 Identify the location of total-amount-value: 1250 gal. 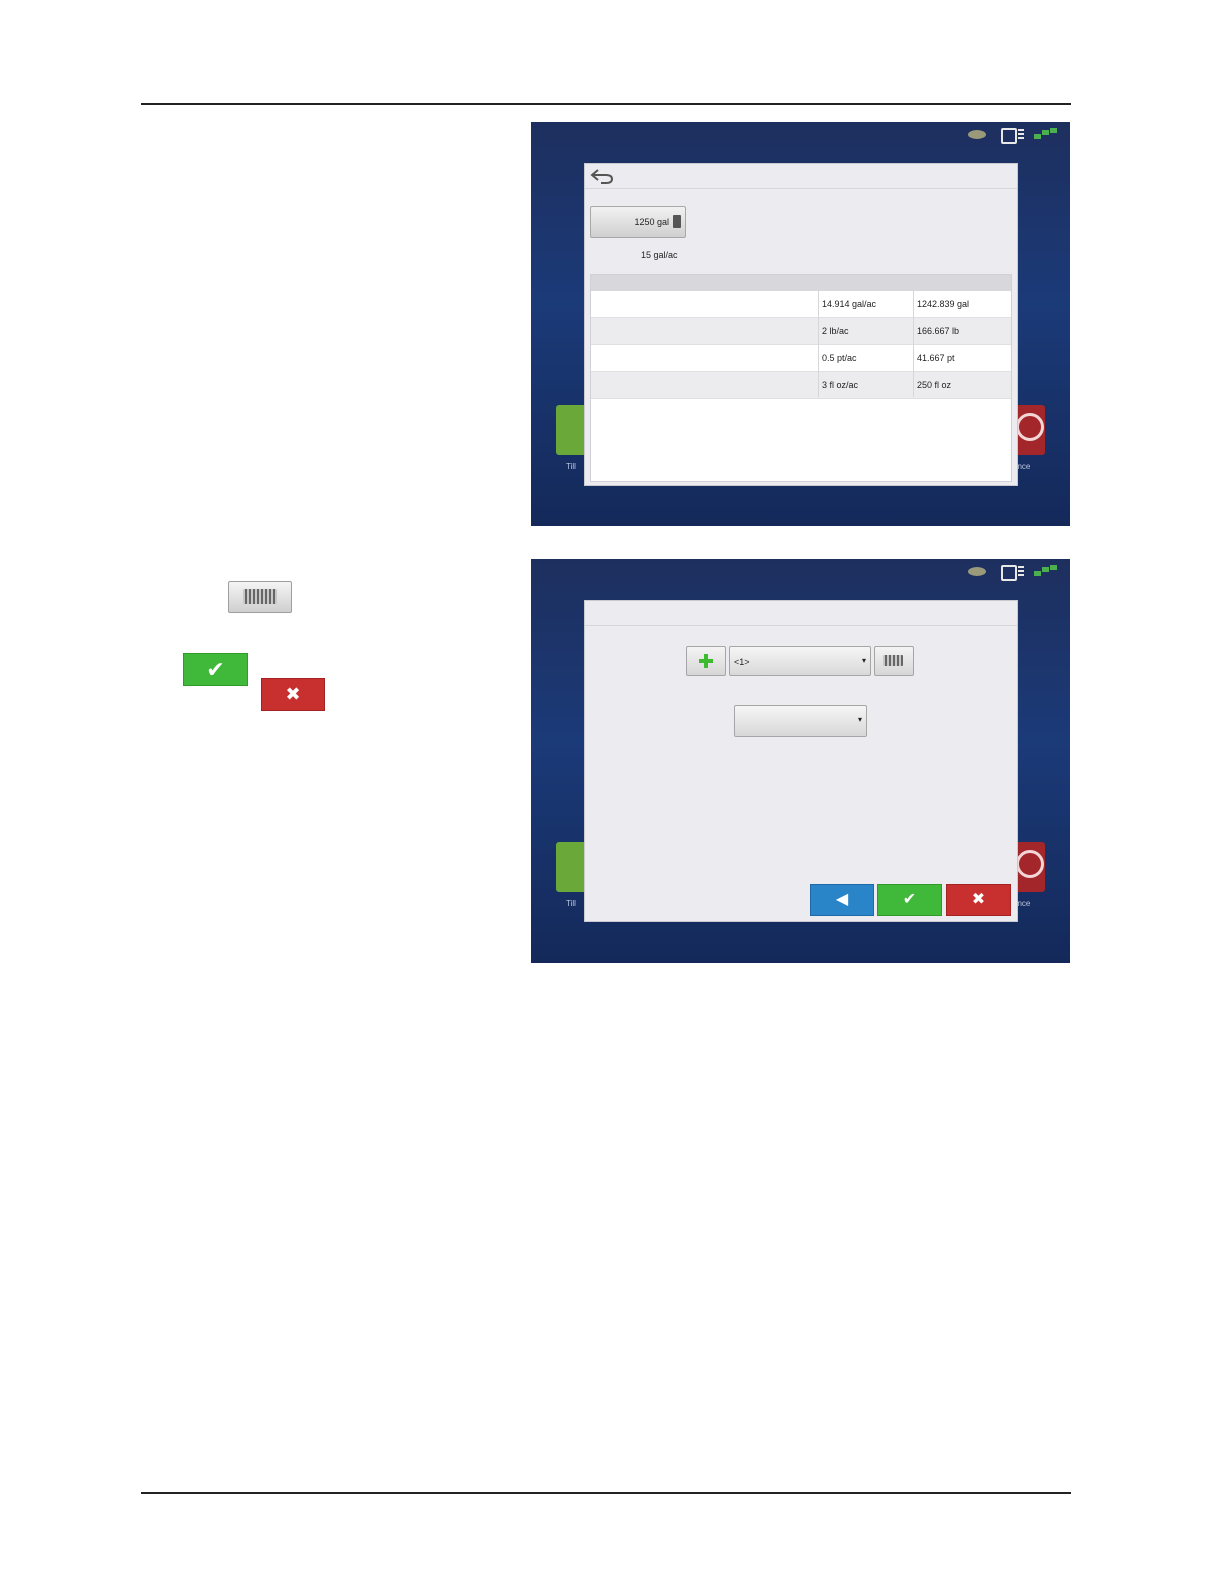
(651, 222).